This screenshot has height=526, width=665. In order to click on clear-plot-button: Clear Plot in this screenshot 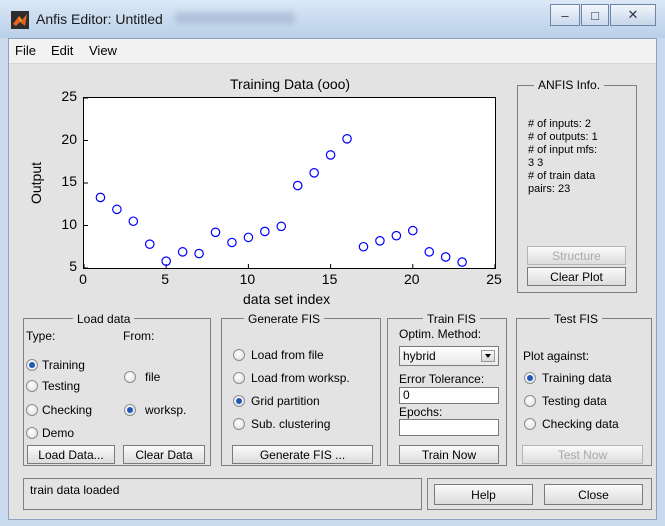, I will do `click(576, 276)`.